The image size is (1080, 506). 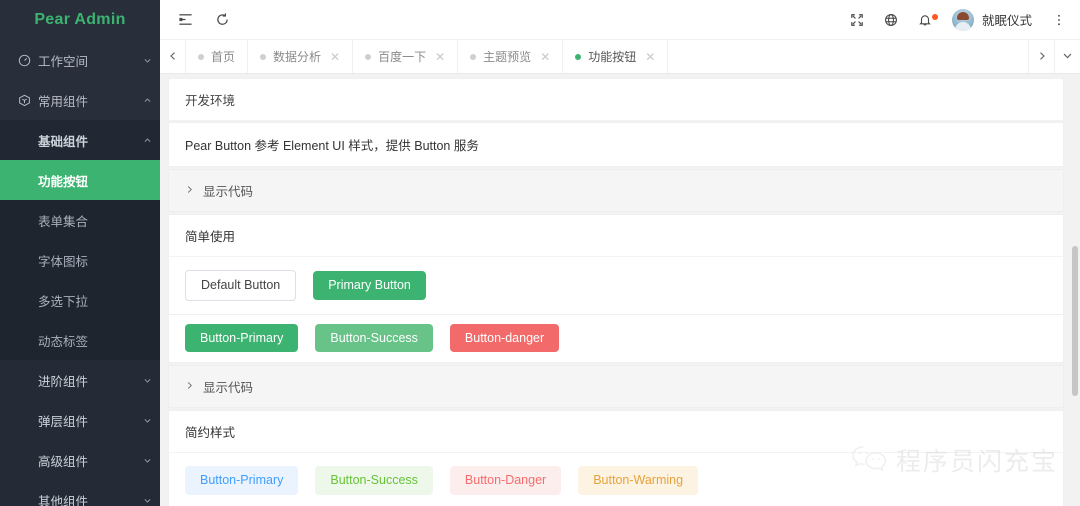 What do you see at coordinates (374, 480) in the screenshot?
I see `plain-button-success: Button-Success` at bounding box center [374, 480].